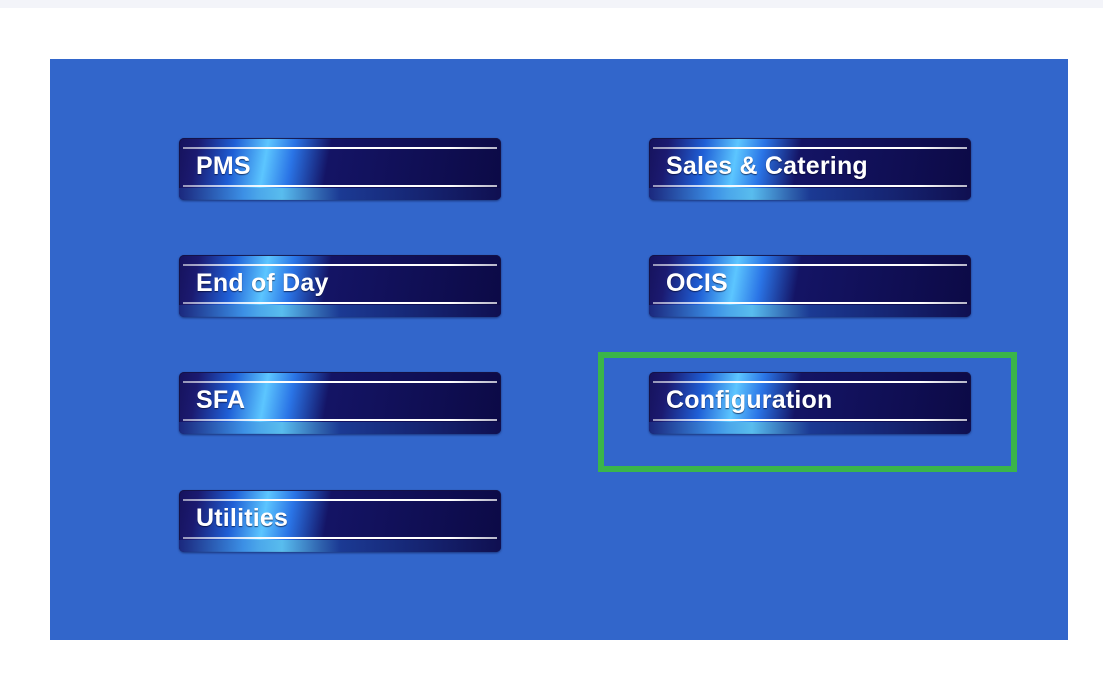 This screenshot has height=694, width=1103. Describe the element at coordinates (340, 521) in the screenshot. I see `utilities-button: Utilities` at that location.